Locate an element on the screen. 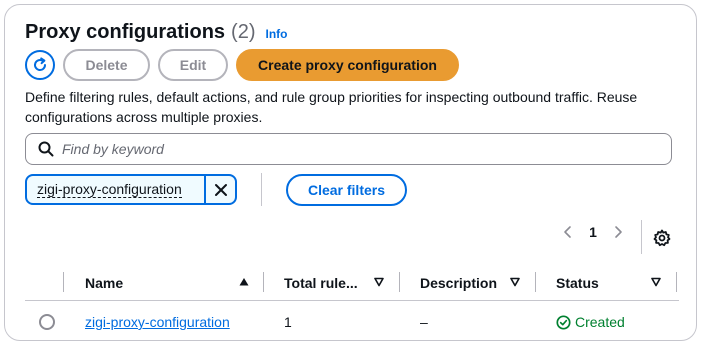 Image resolution: width=702 pixels, height=349 pixels. remove-filter-button is located at coordinates (219, 189).